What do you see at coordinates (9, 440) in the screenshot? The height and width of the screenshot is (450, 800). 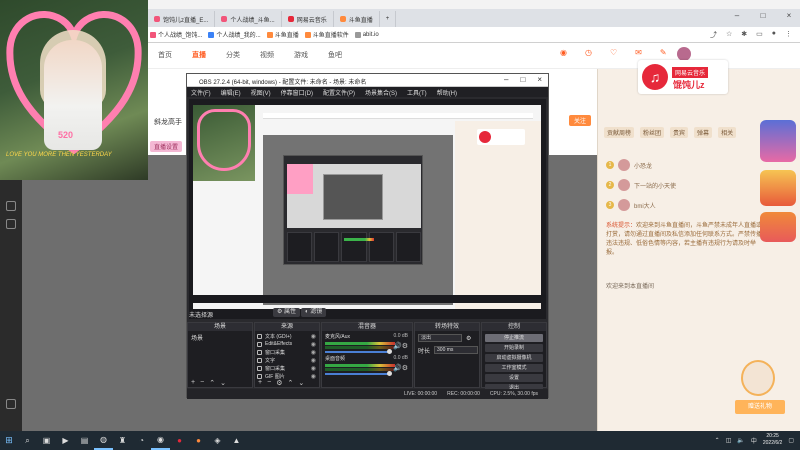 I see `windows-start-icon: ⊞` at bounding box center [9, 440].